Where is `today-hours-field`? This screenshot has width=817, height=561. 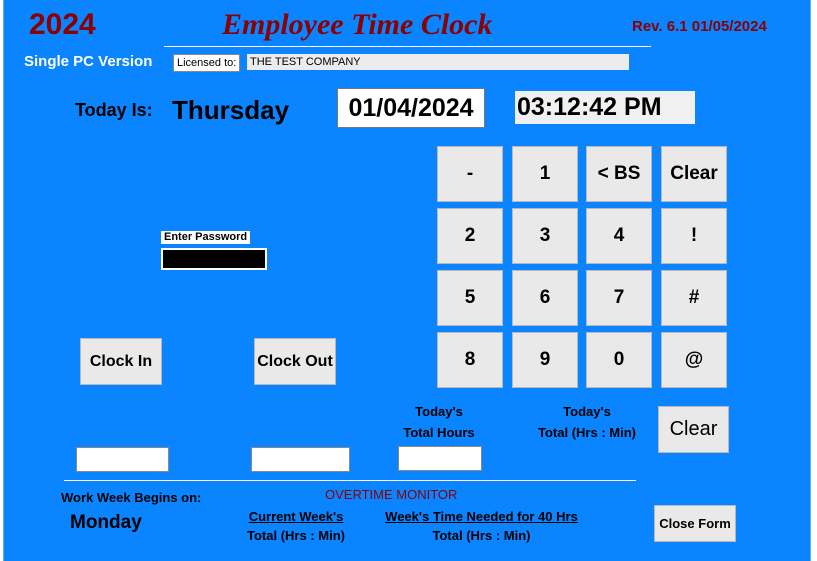
today-hours-field is located at coordinates (440, 458).